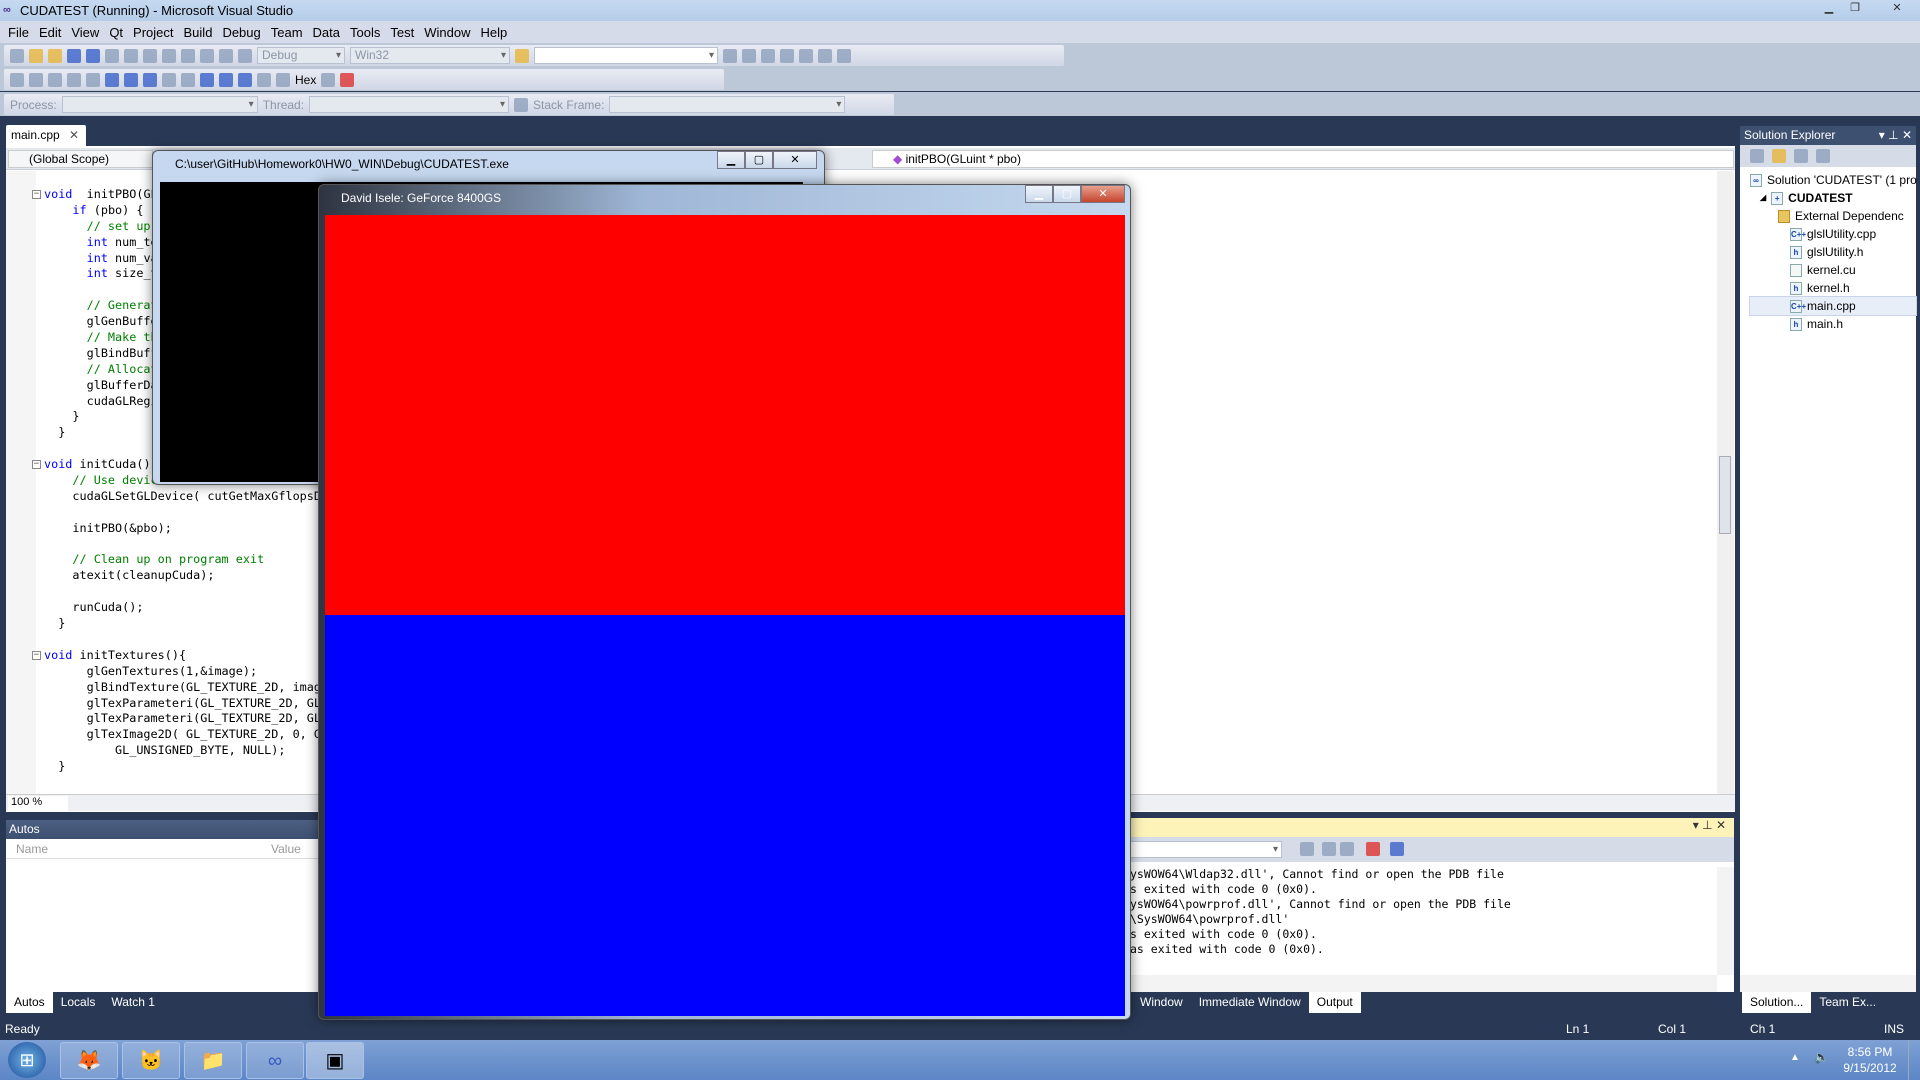 This screenshot has height=1080, width=1920. What do you see at coordinates (27, 1060) in the screenshot?
I see `start-button: ⊞` at bounding box center [27, 1060].